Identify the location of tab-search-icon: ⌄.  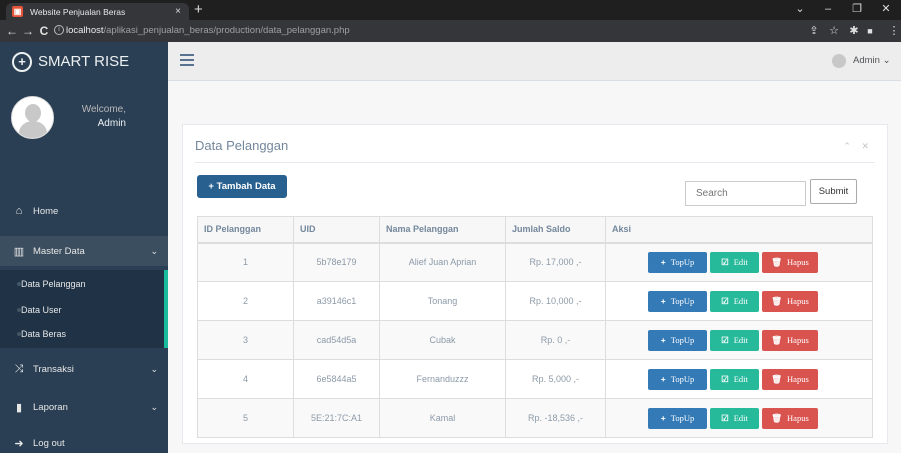
(800, 9).